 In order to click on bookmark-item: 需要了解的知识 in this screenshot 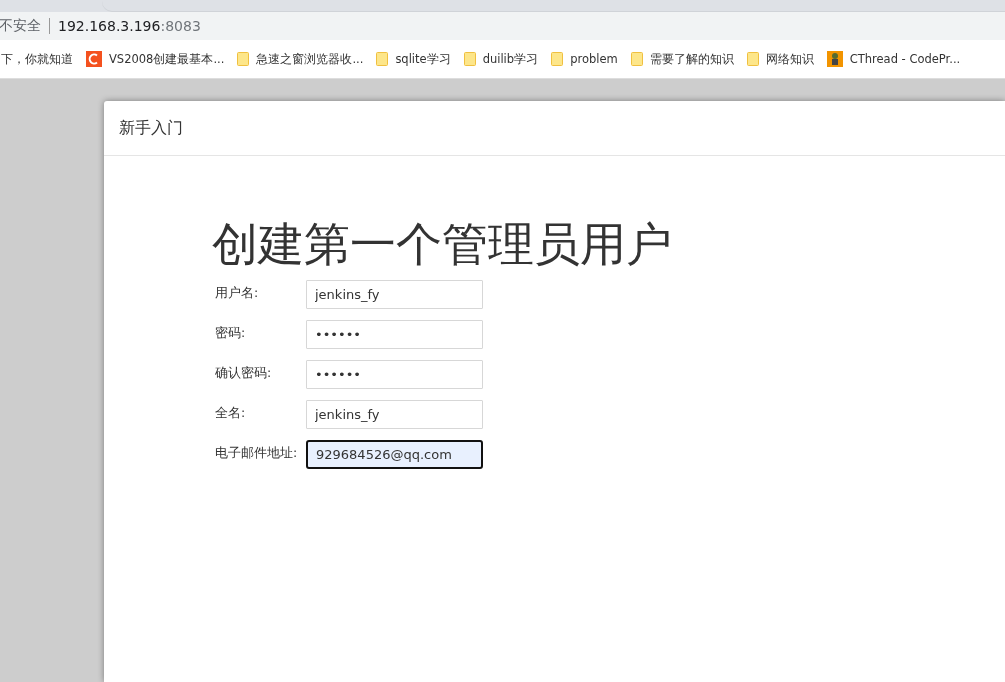, I will do `click(682, 59)`.